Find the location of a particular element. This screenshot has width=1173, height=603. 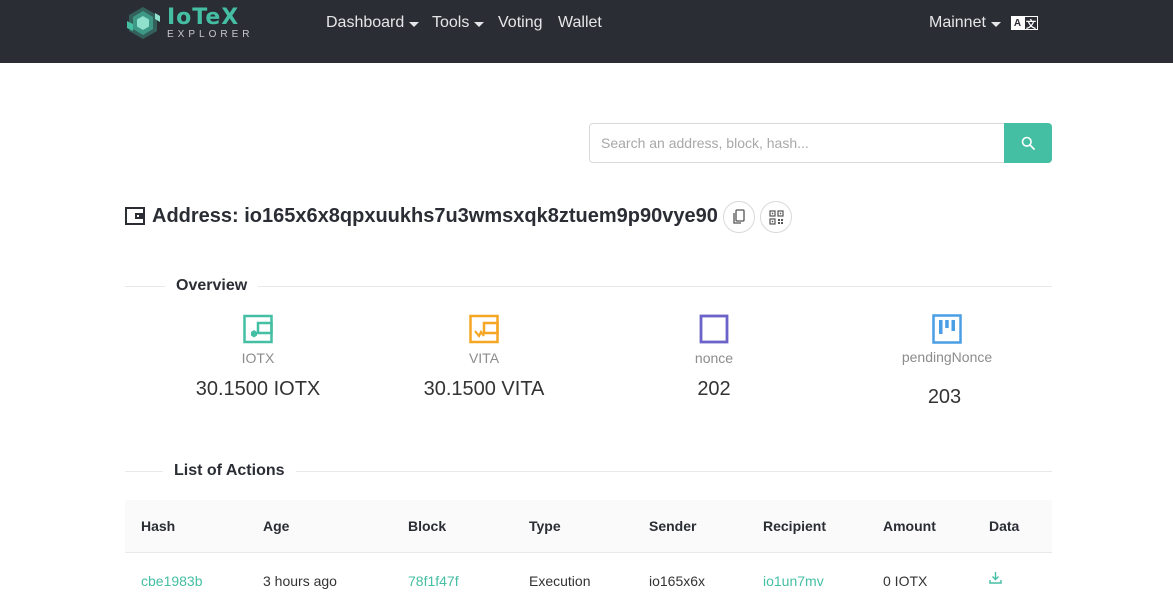

stat-vita-label: VITA is located at coordinates (484, 358).